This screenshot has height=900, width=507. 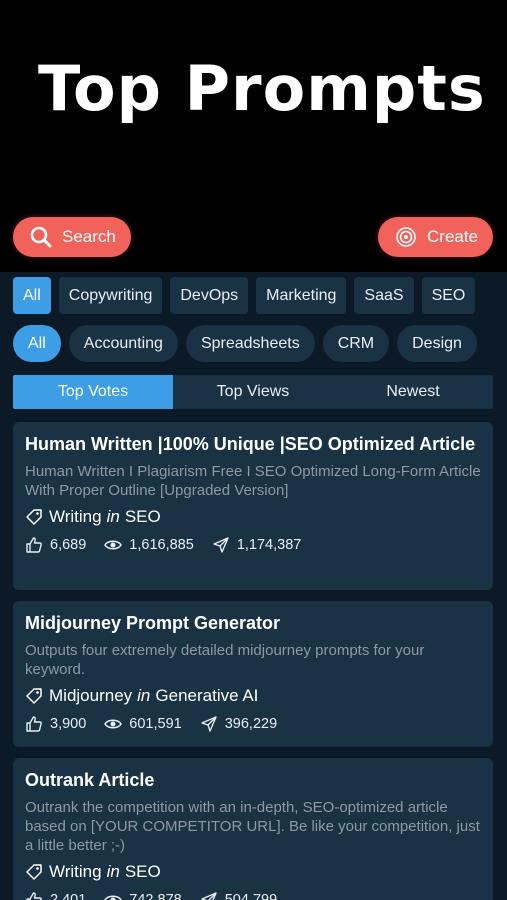 I want to click on search-button-label: Search, so click(x=89, y=236).